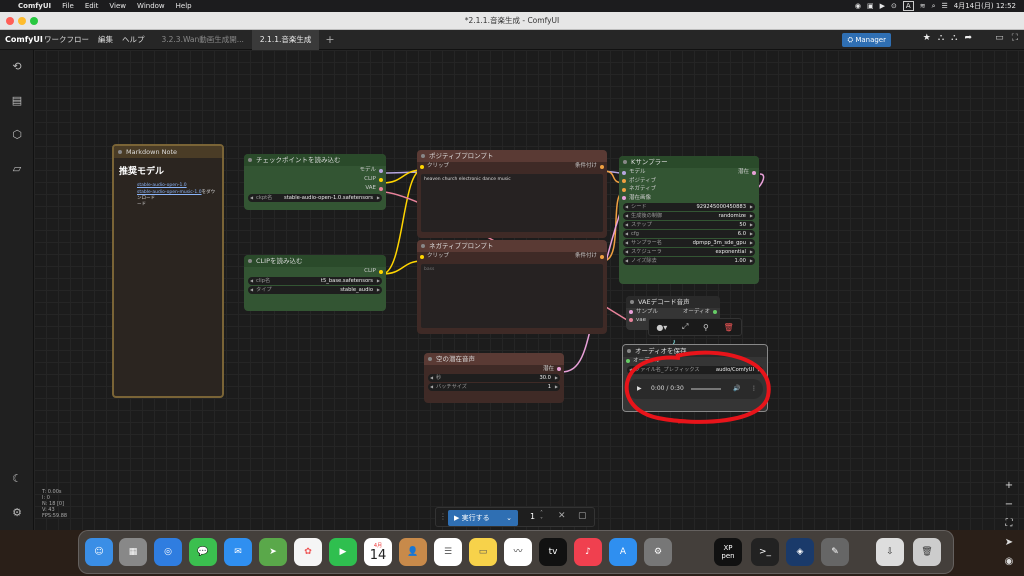  What do you see at coordinates (512, 296) in the screenshot?
I see `negative-prompt-textarea: bass` at bounding box center [512, 296].